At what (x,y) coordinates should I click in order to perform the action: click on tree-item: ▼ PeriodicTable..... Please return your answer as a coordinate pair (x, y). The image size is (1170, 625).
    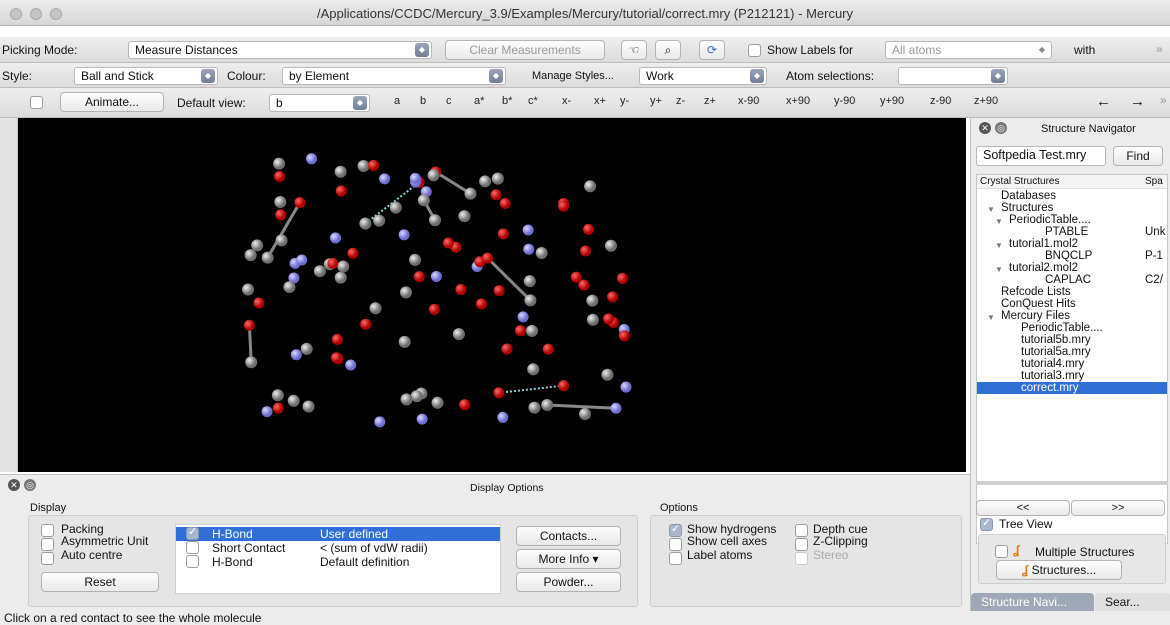
    Looking at the image, I should click on (1072, 220).